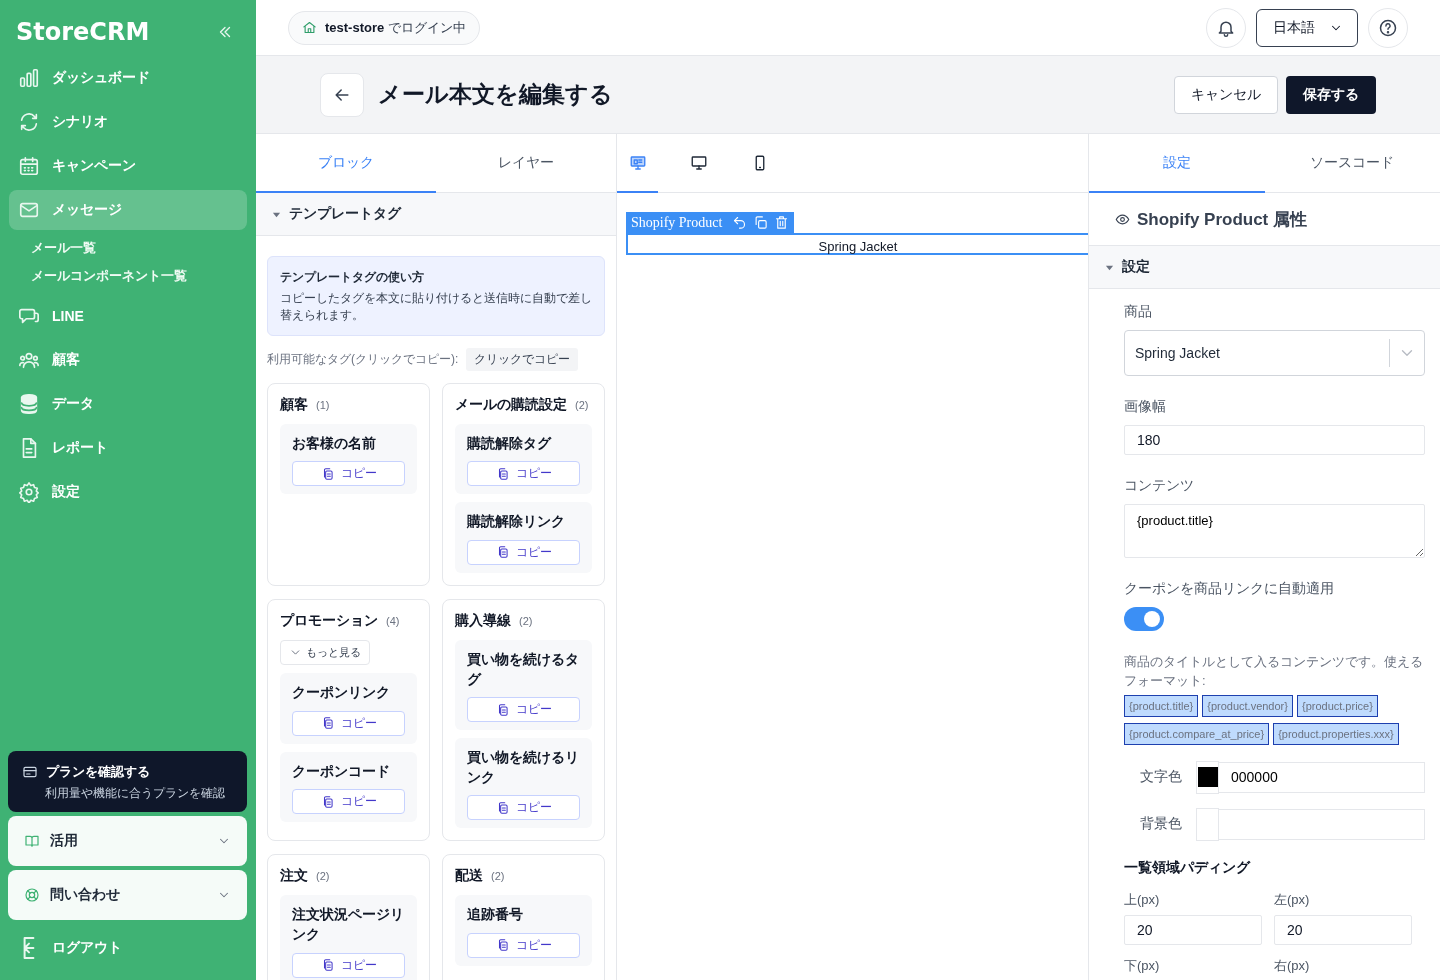  Describe the element at coordinates (1142, 965) in the screenshot. I see `field-label: 下(px)` at that location.